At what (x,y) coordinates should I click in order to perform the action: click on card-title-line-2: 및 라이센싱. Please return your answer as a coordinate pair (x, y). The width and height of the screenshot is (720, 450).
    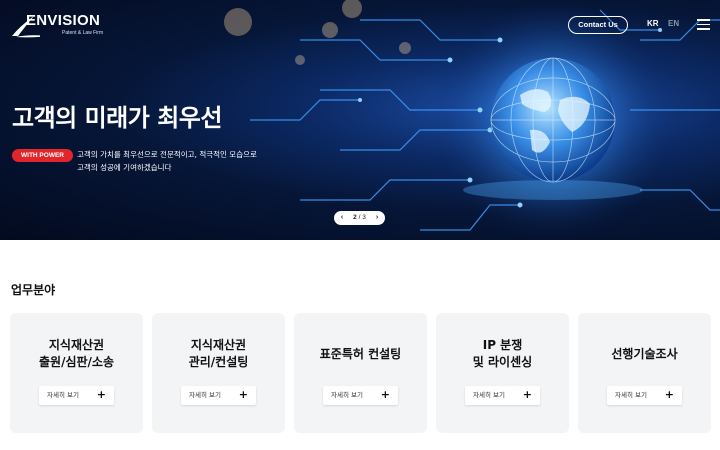
    Looking at the image, I should click on (502, 362).